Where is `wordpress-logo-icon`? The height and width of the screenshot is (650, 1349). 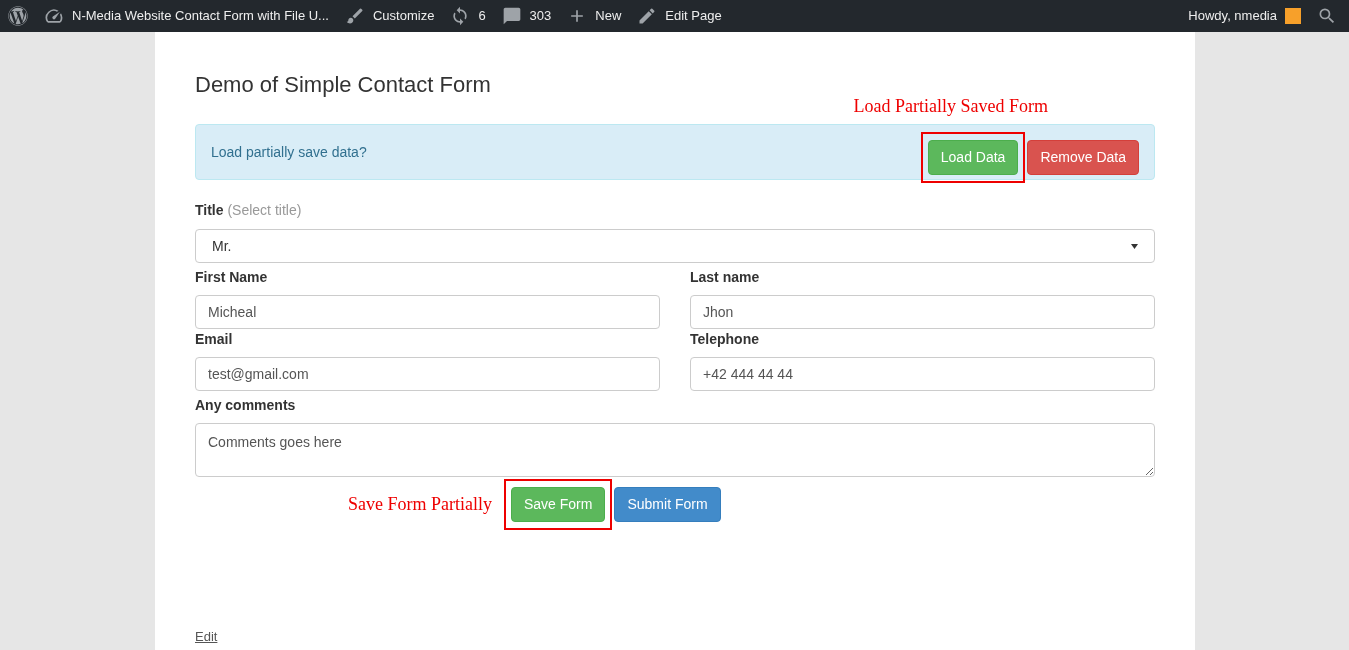
wordpress-logo-icon is located at coordinates (18, 16).